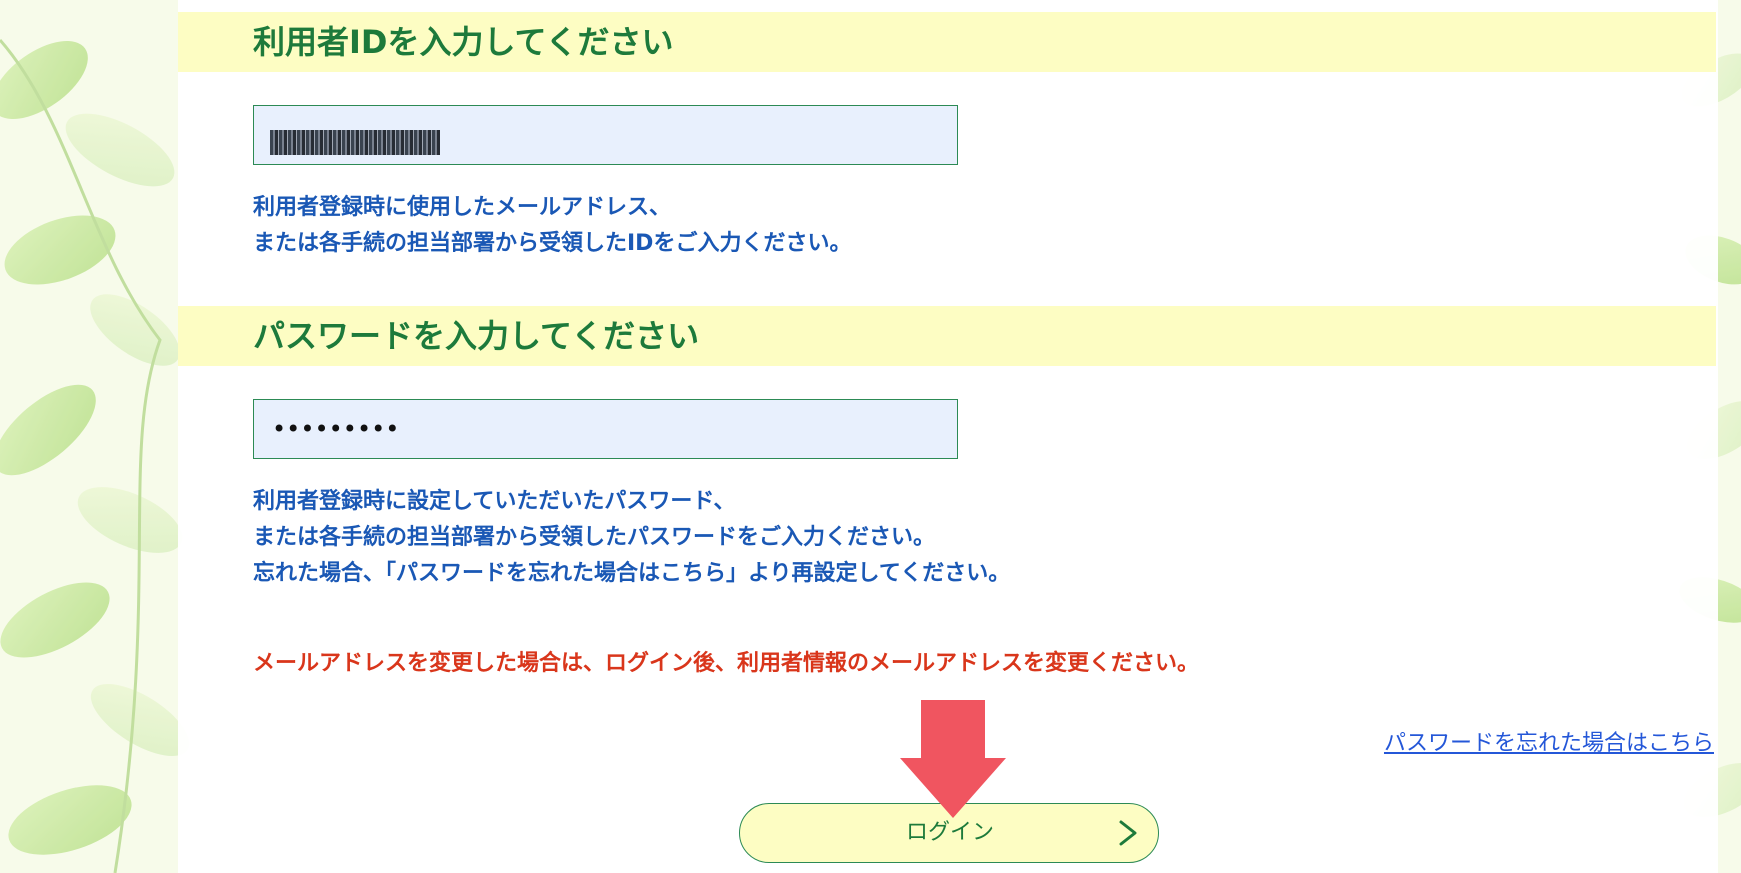  Describe the element at coordinates (1549, 744) in the screenshot. I see `forgot-password-link: パスワードを忘れた場合はこちら` at that location.